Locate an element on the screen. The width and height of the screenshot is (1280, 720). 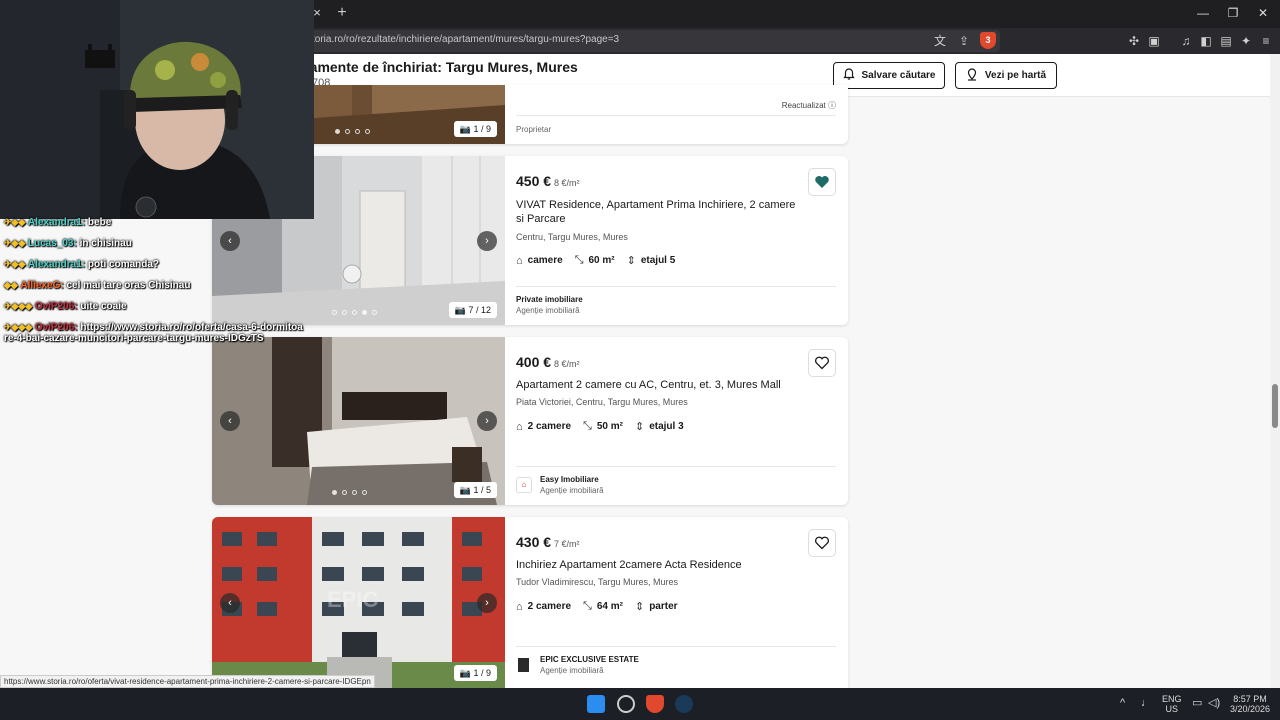
listing-features: ⌂ 2 camere ⤡ 50 m² ⇕ etajul 3 is located at coordinates (600, 426).